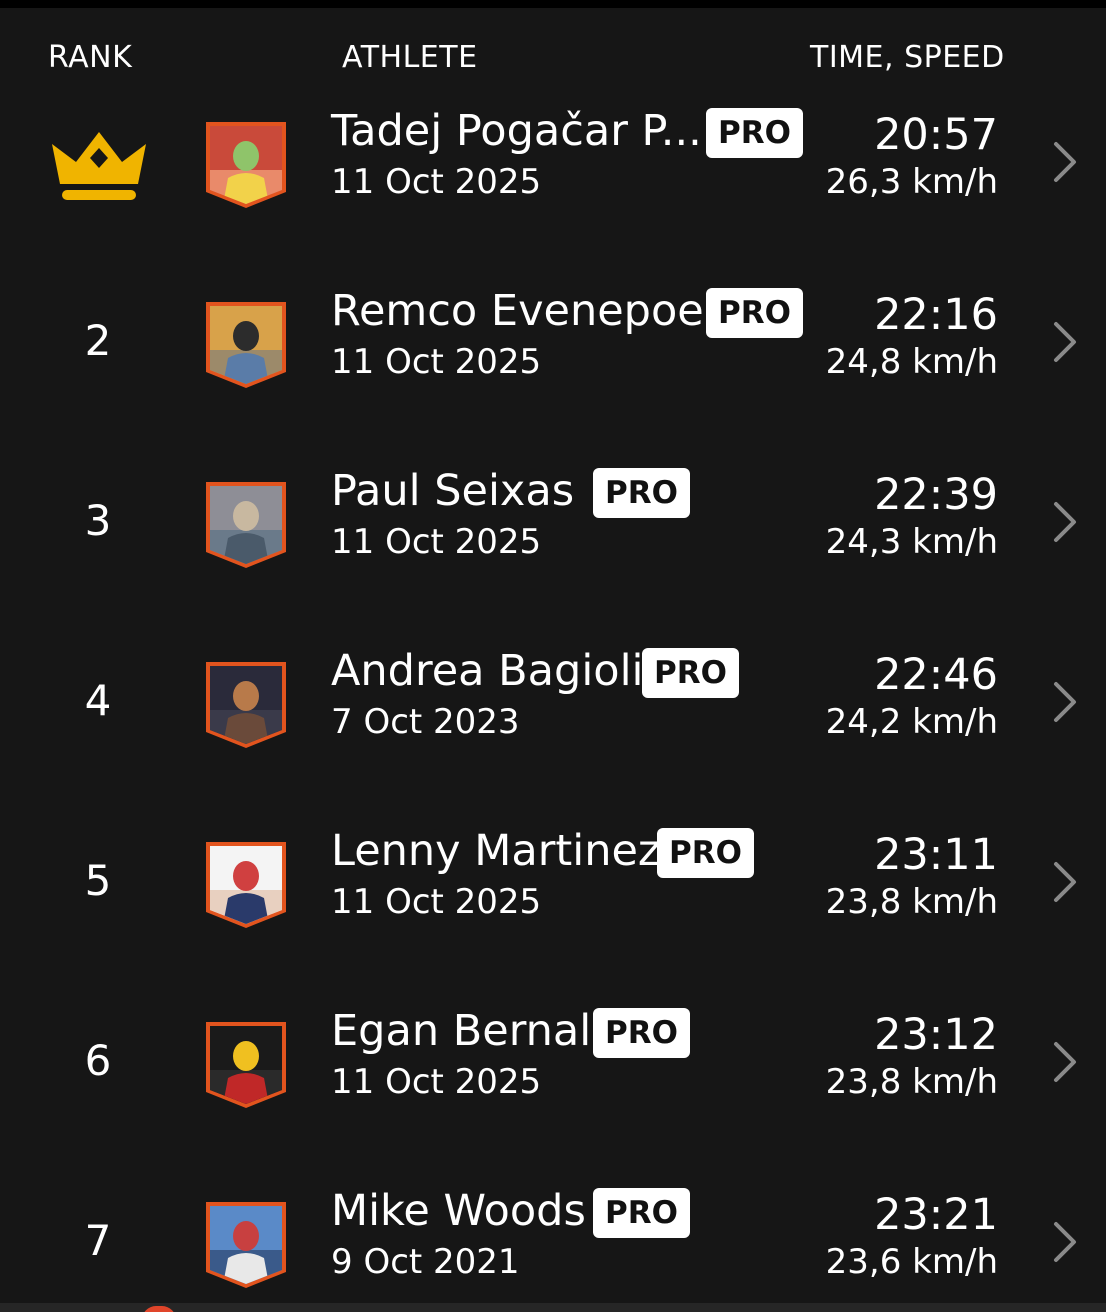 The height and width of the screenshot is (1312, 1106). I want to click on time-speed-column-header: TIME, SPEED, so click(907, 57).